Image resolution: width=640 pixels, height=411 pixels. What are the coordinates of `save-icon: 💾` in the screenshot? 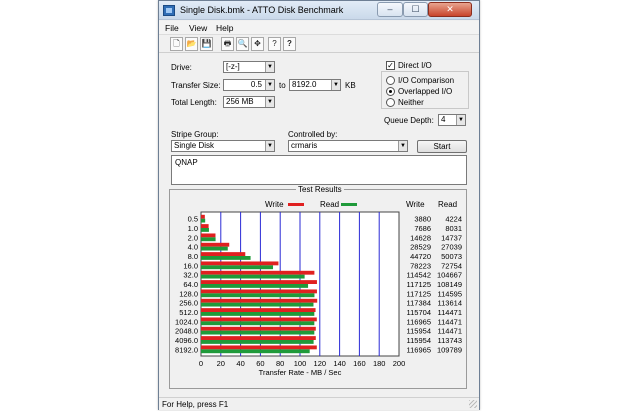 It's located at (206, 44).